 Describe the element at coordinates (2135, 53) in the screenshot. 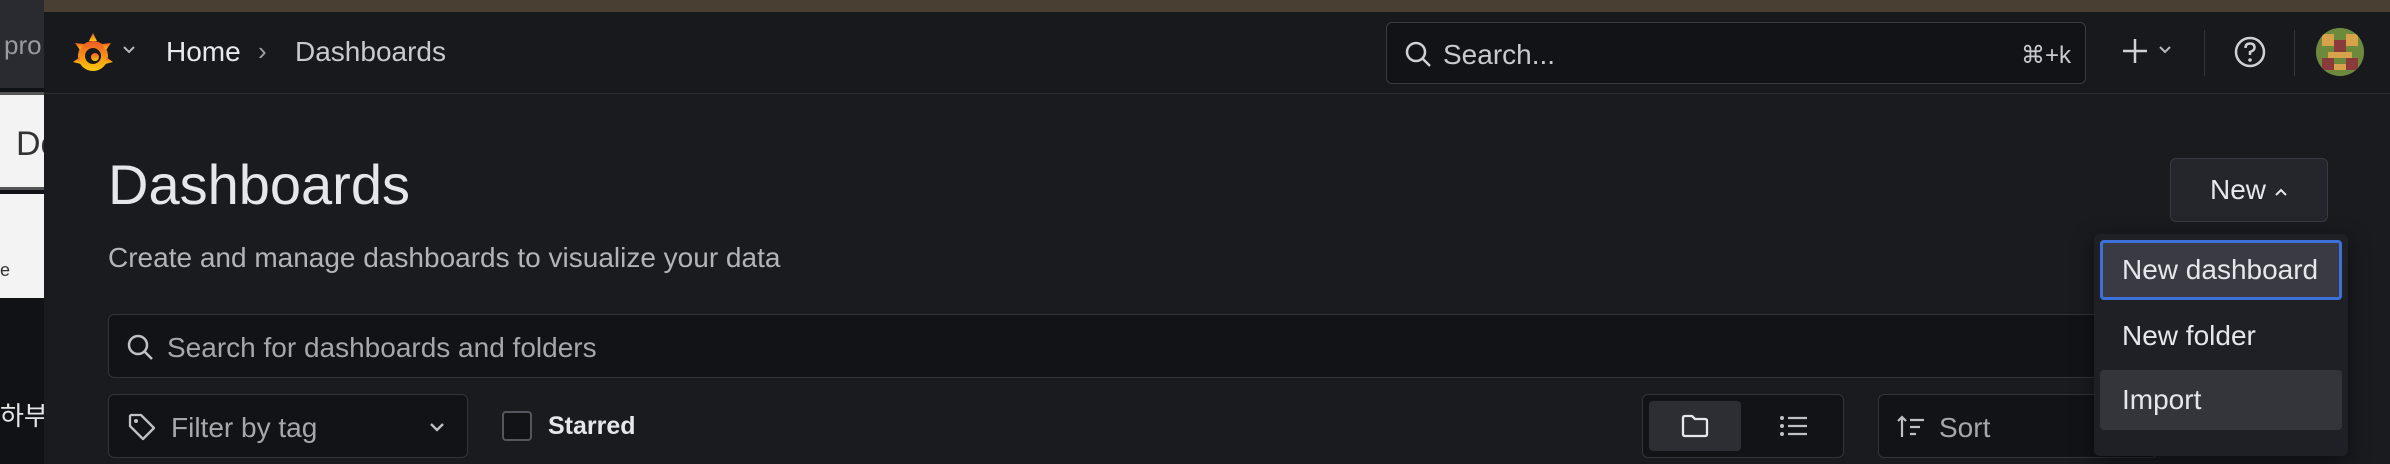

I see `add-icon` at that location.